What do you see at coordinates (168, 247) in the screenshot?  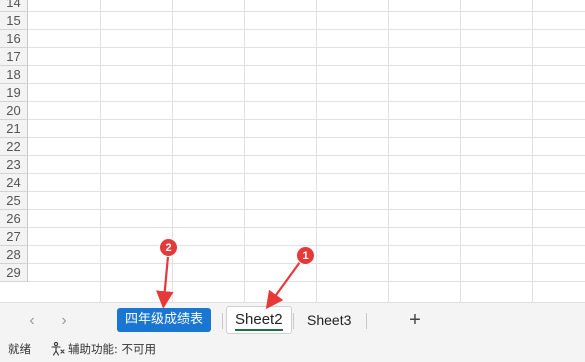 I see `annotation-badge-2: 2` at bounding box center [168, 247].